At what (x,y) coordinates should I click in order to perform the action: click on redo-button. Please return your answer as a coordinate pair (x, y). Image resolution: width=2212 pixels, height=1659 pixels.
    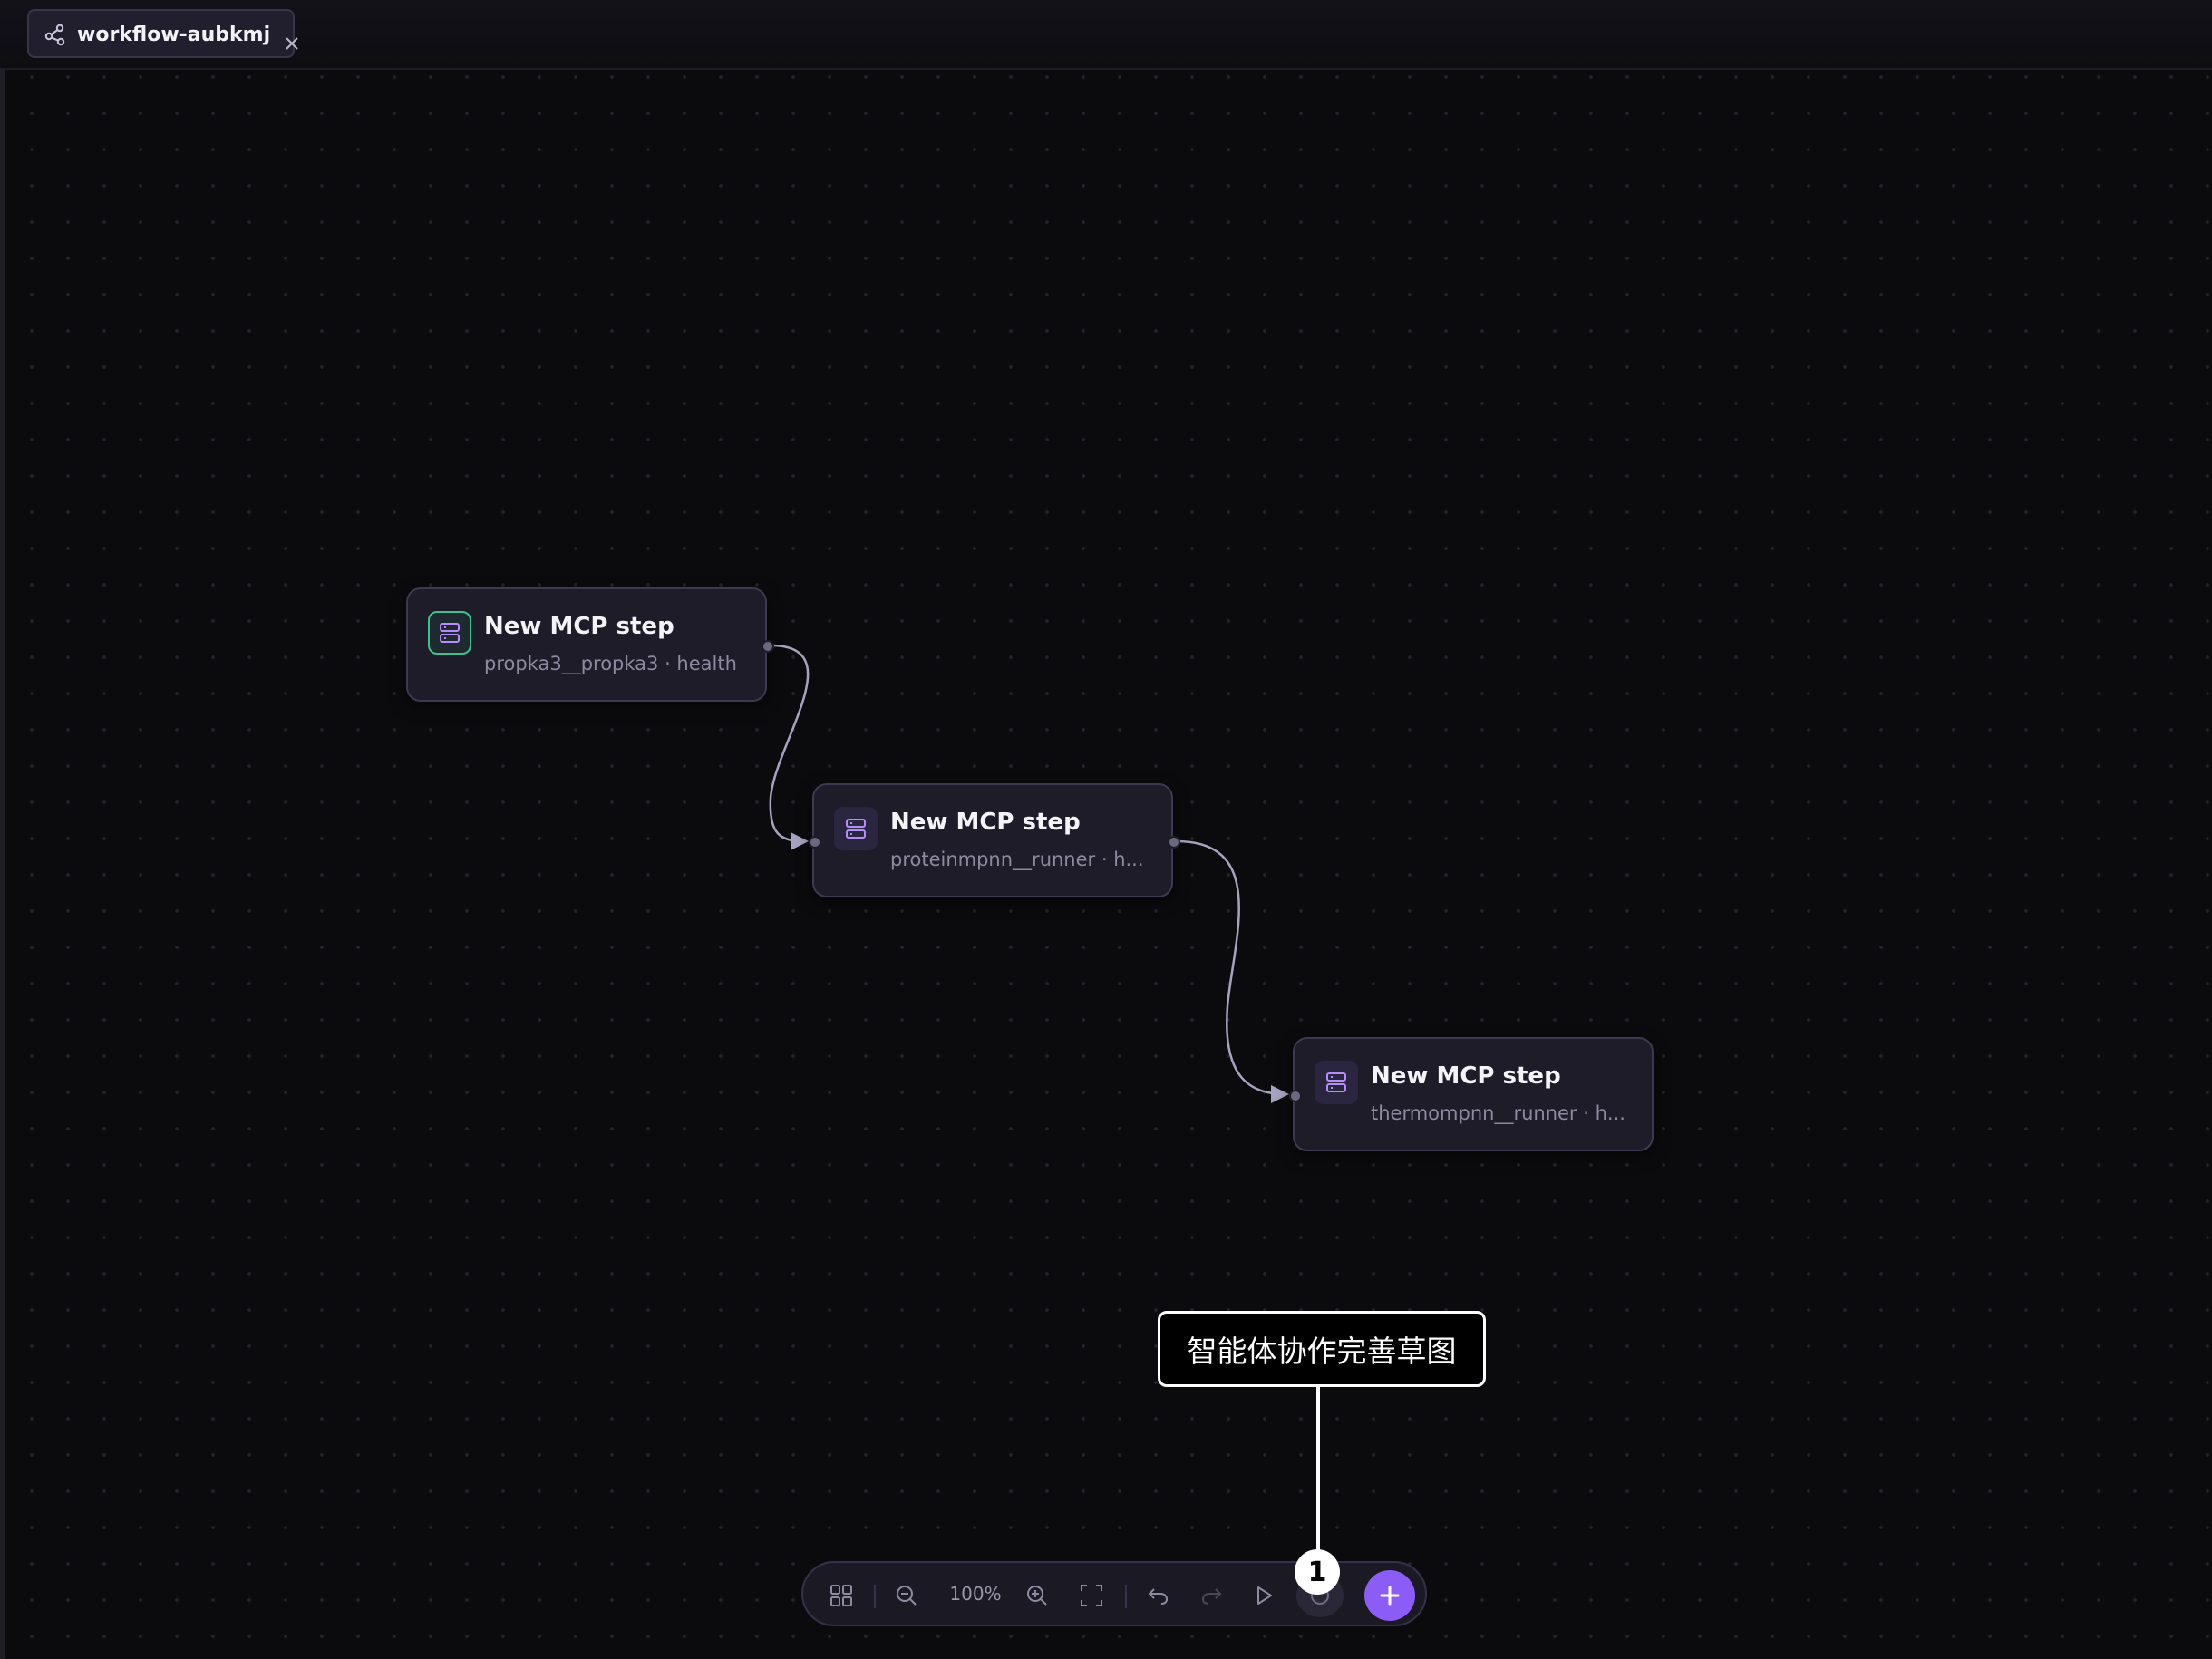
    Looking at the image, I should click on (1211, 1595).